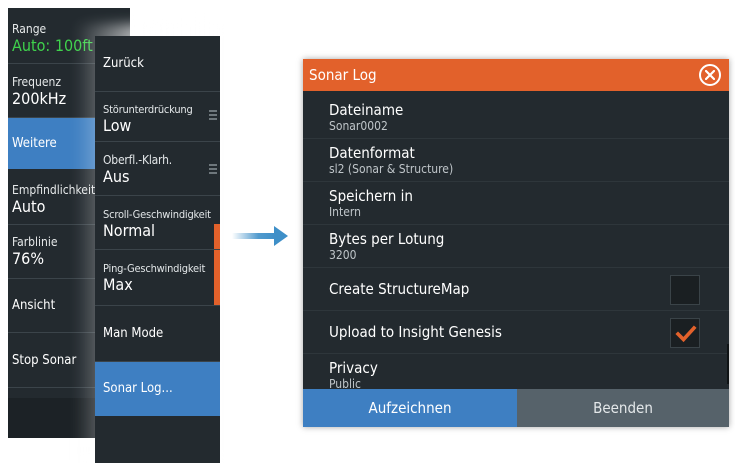 This screenshot has width=735, height=463. I want to click on privacy-value: Public, so click(345, 383).